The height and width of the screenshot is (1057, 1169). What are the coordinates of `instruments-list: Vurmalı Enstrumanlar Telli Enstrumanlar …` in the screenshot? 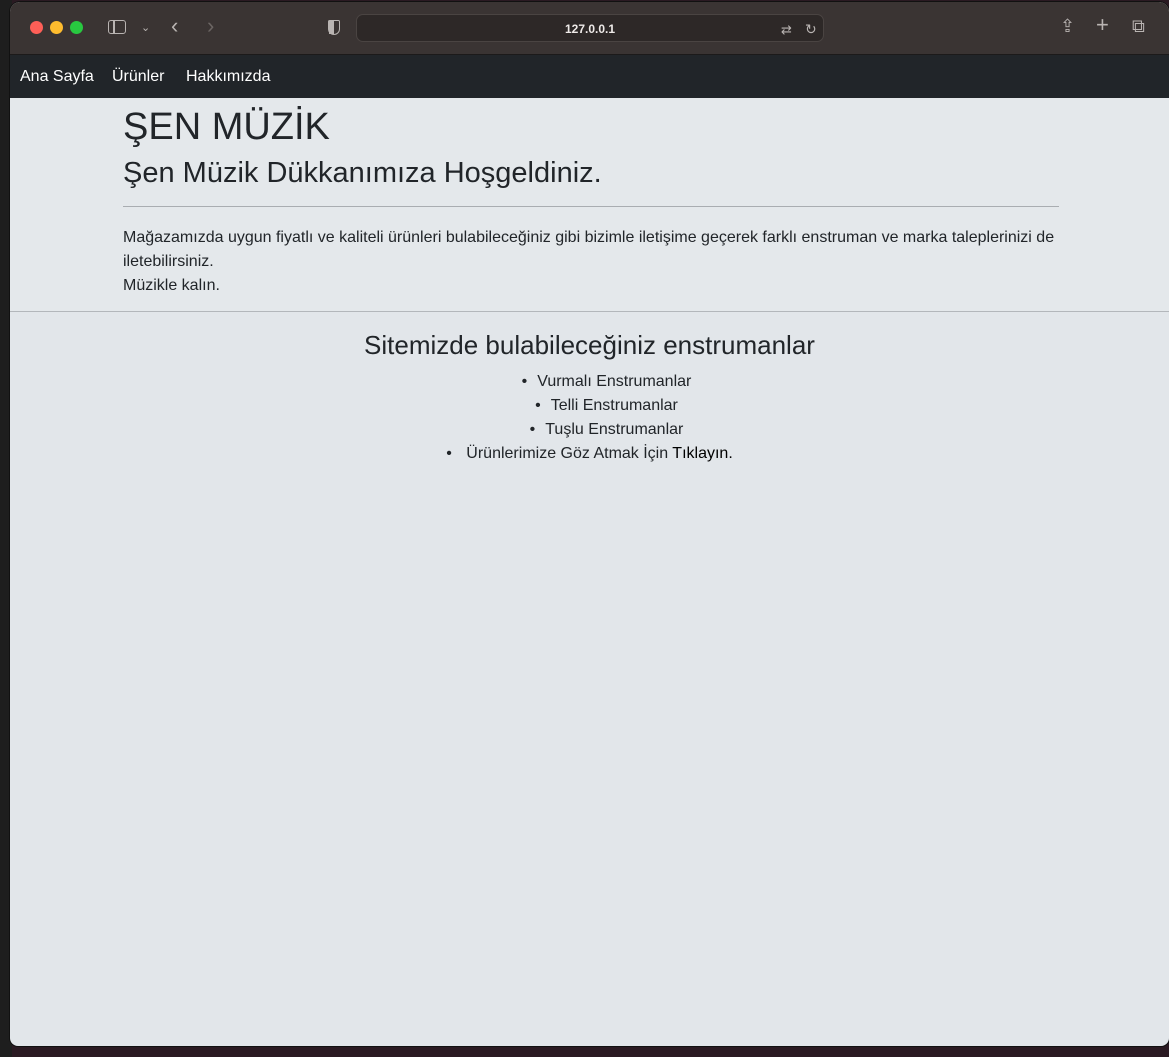 It's located at (589, 418).